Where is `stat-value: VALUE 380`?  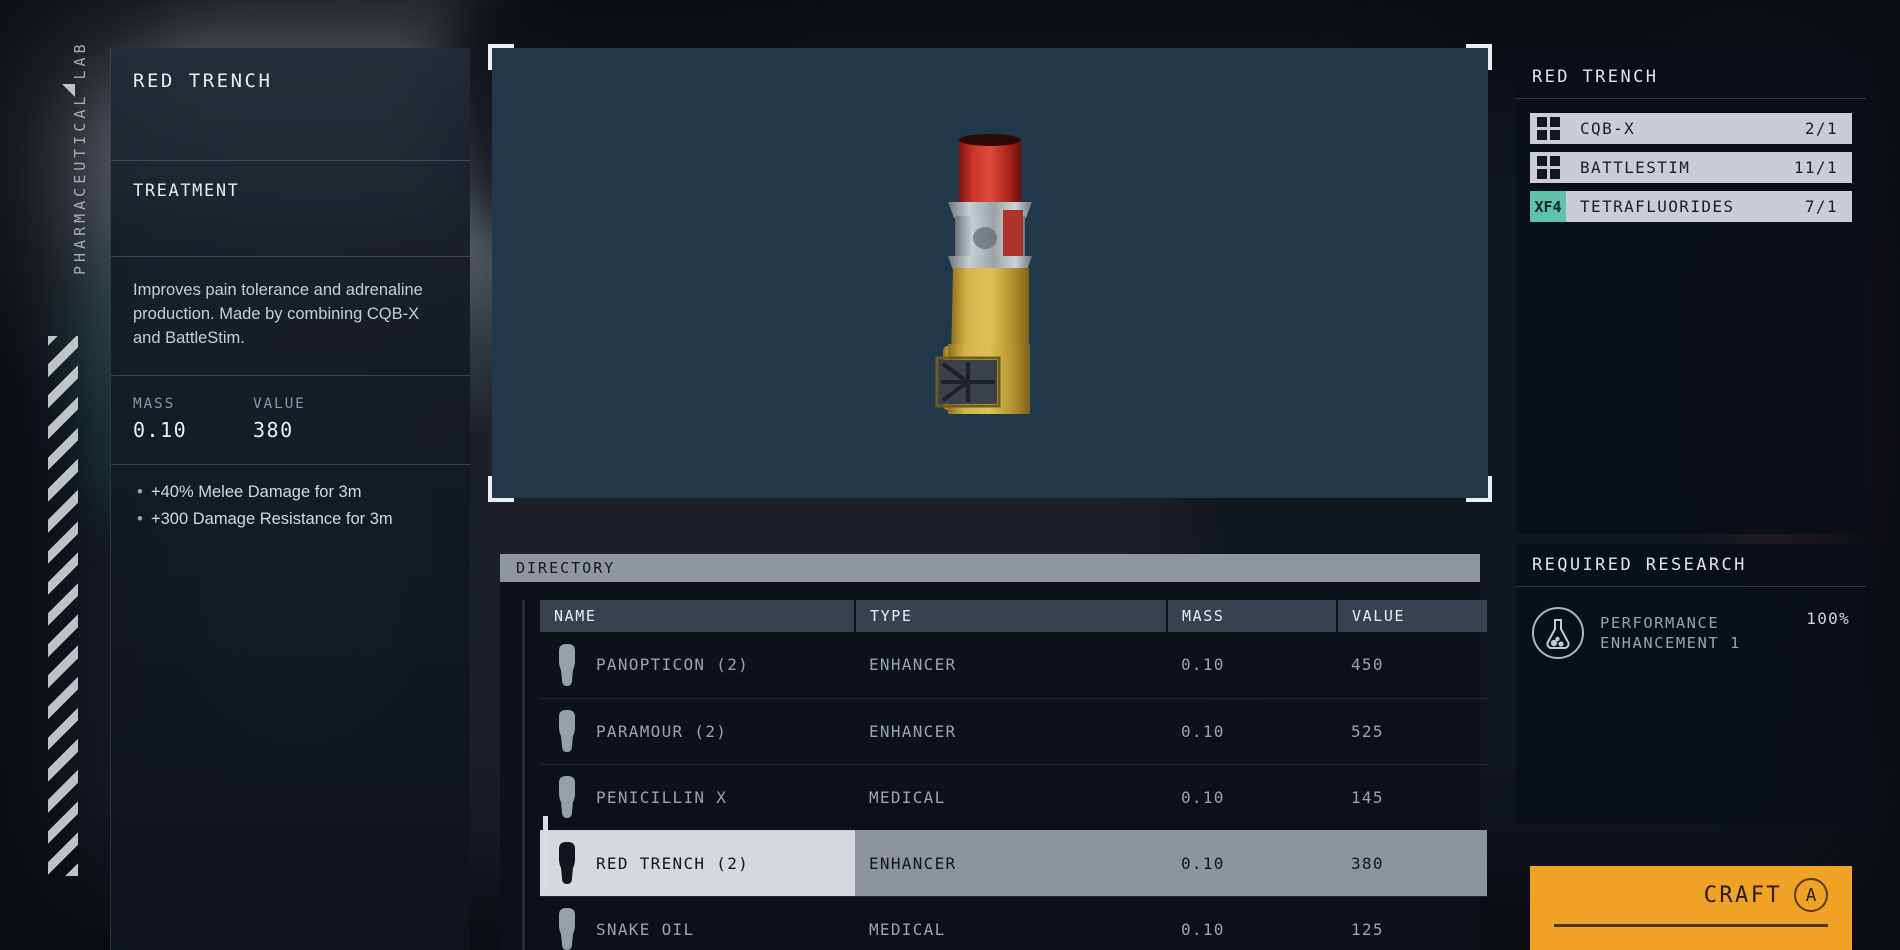 stat-value: VALUE 380 is located at coordinates (313, 419).